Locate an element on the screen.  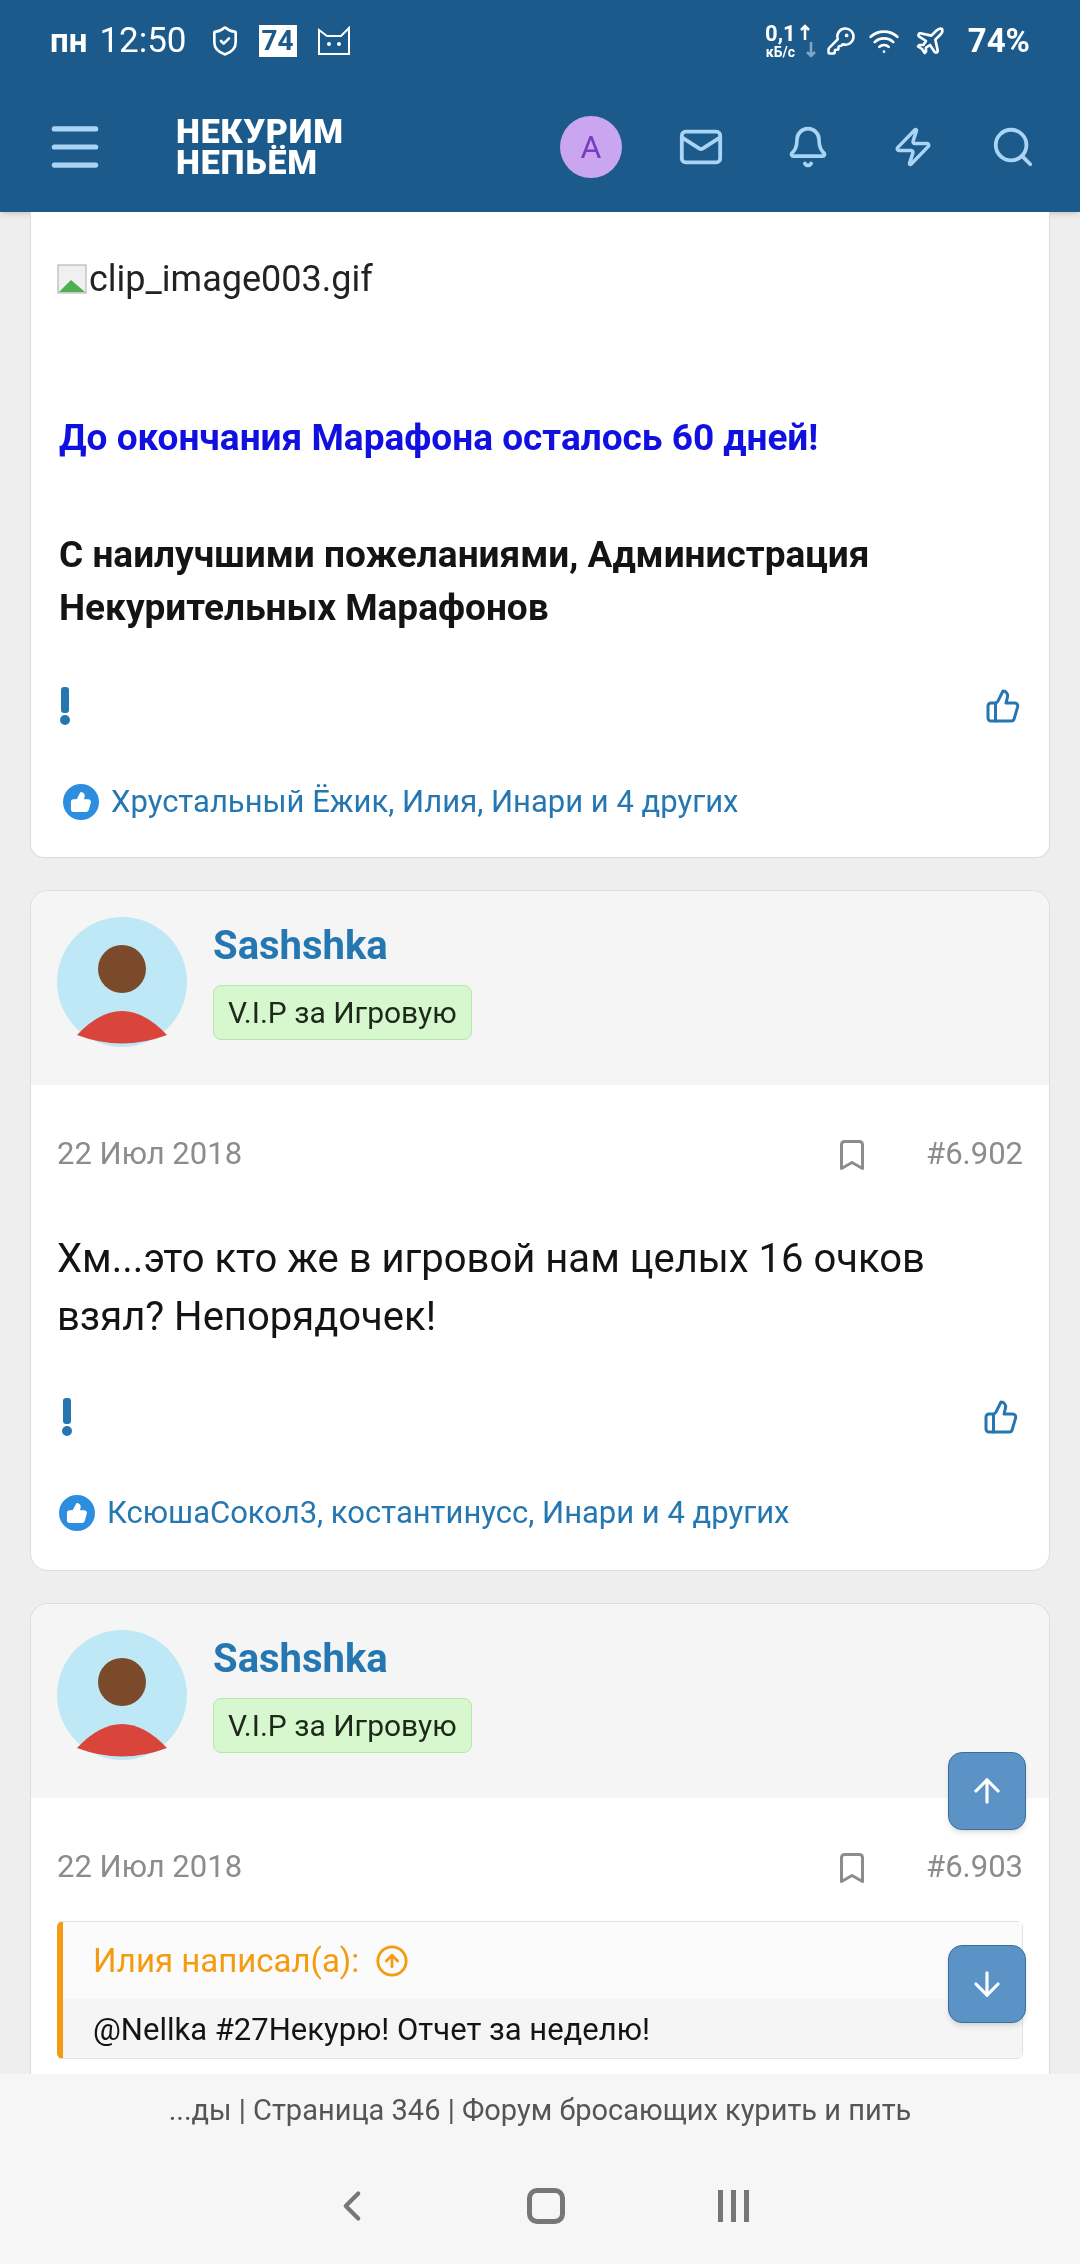
scroll-up-button is located at coordinates (987, 1791).